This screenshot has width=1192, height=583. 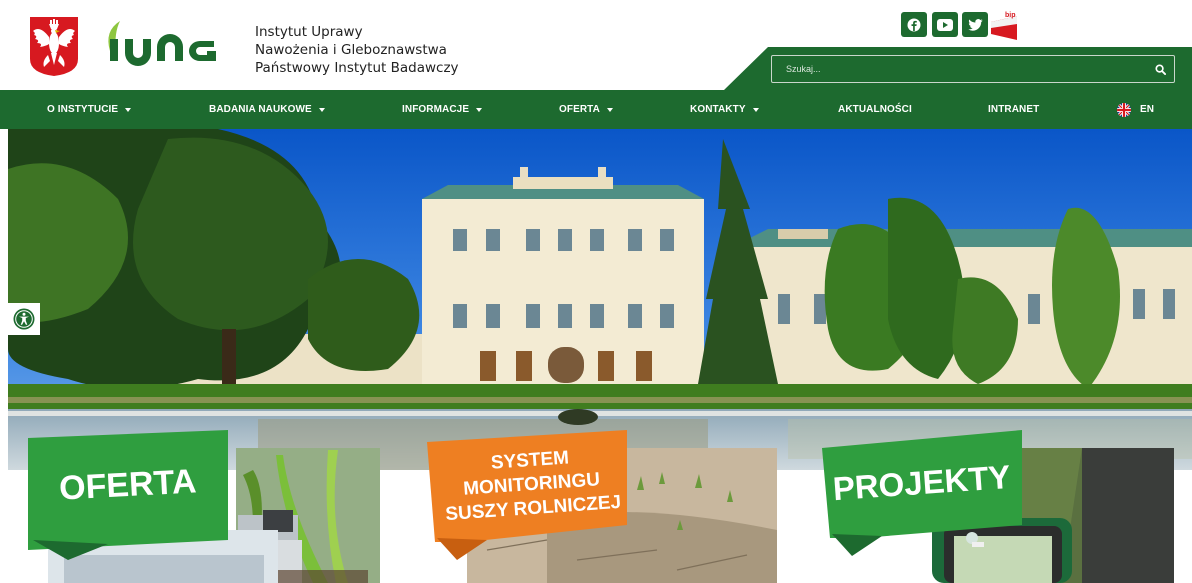 I want to click on nav-label: AKTUALNOŚCI, so click(x=875, y=109).